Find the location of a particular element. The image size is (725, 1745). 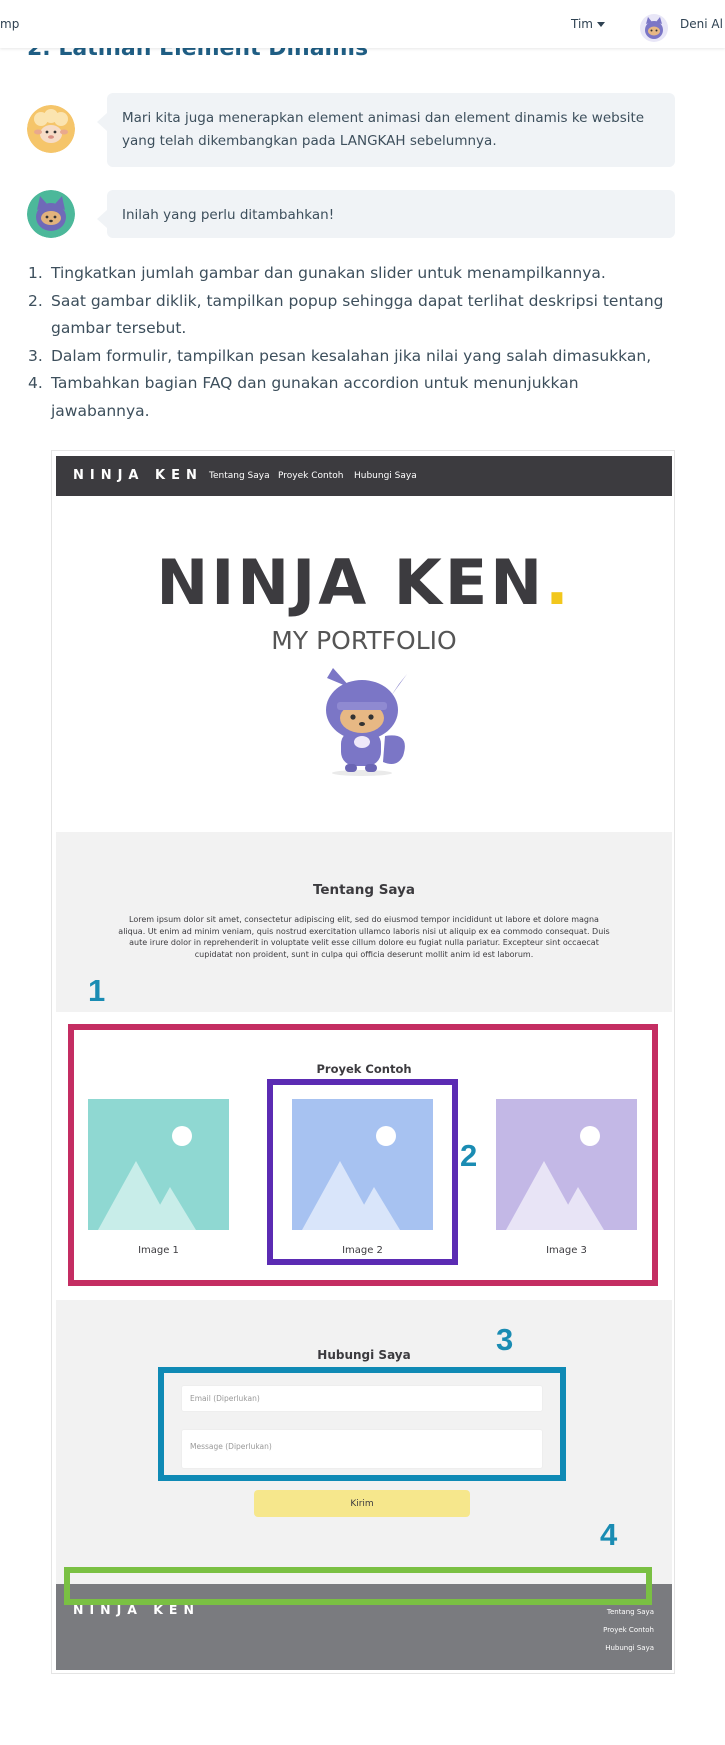

annotation-number: 2 is located at coordinates (469, 1155).